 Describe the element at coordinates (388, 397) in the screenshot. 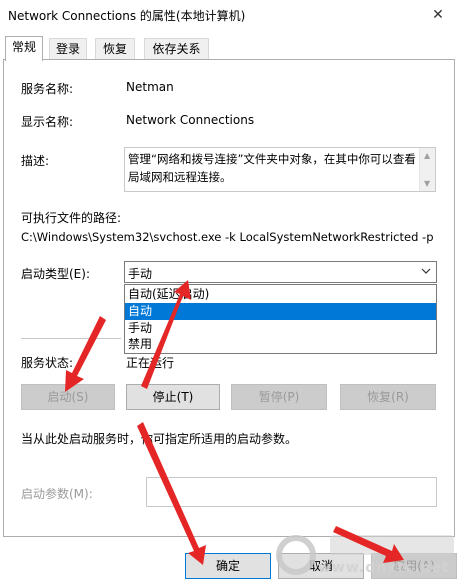

I see `resume-button: 恢复(R)` at that location.